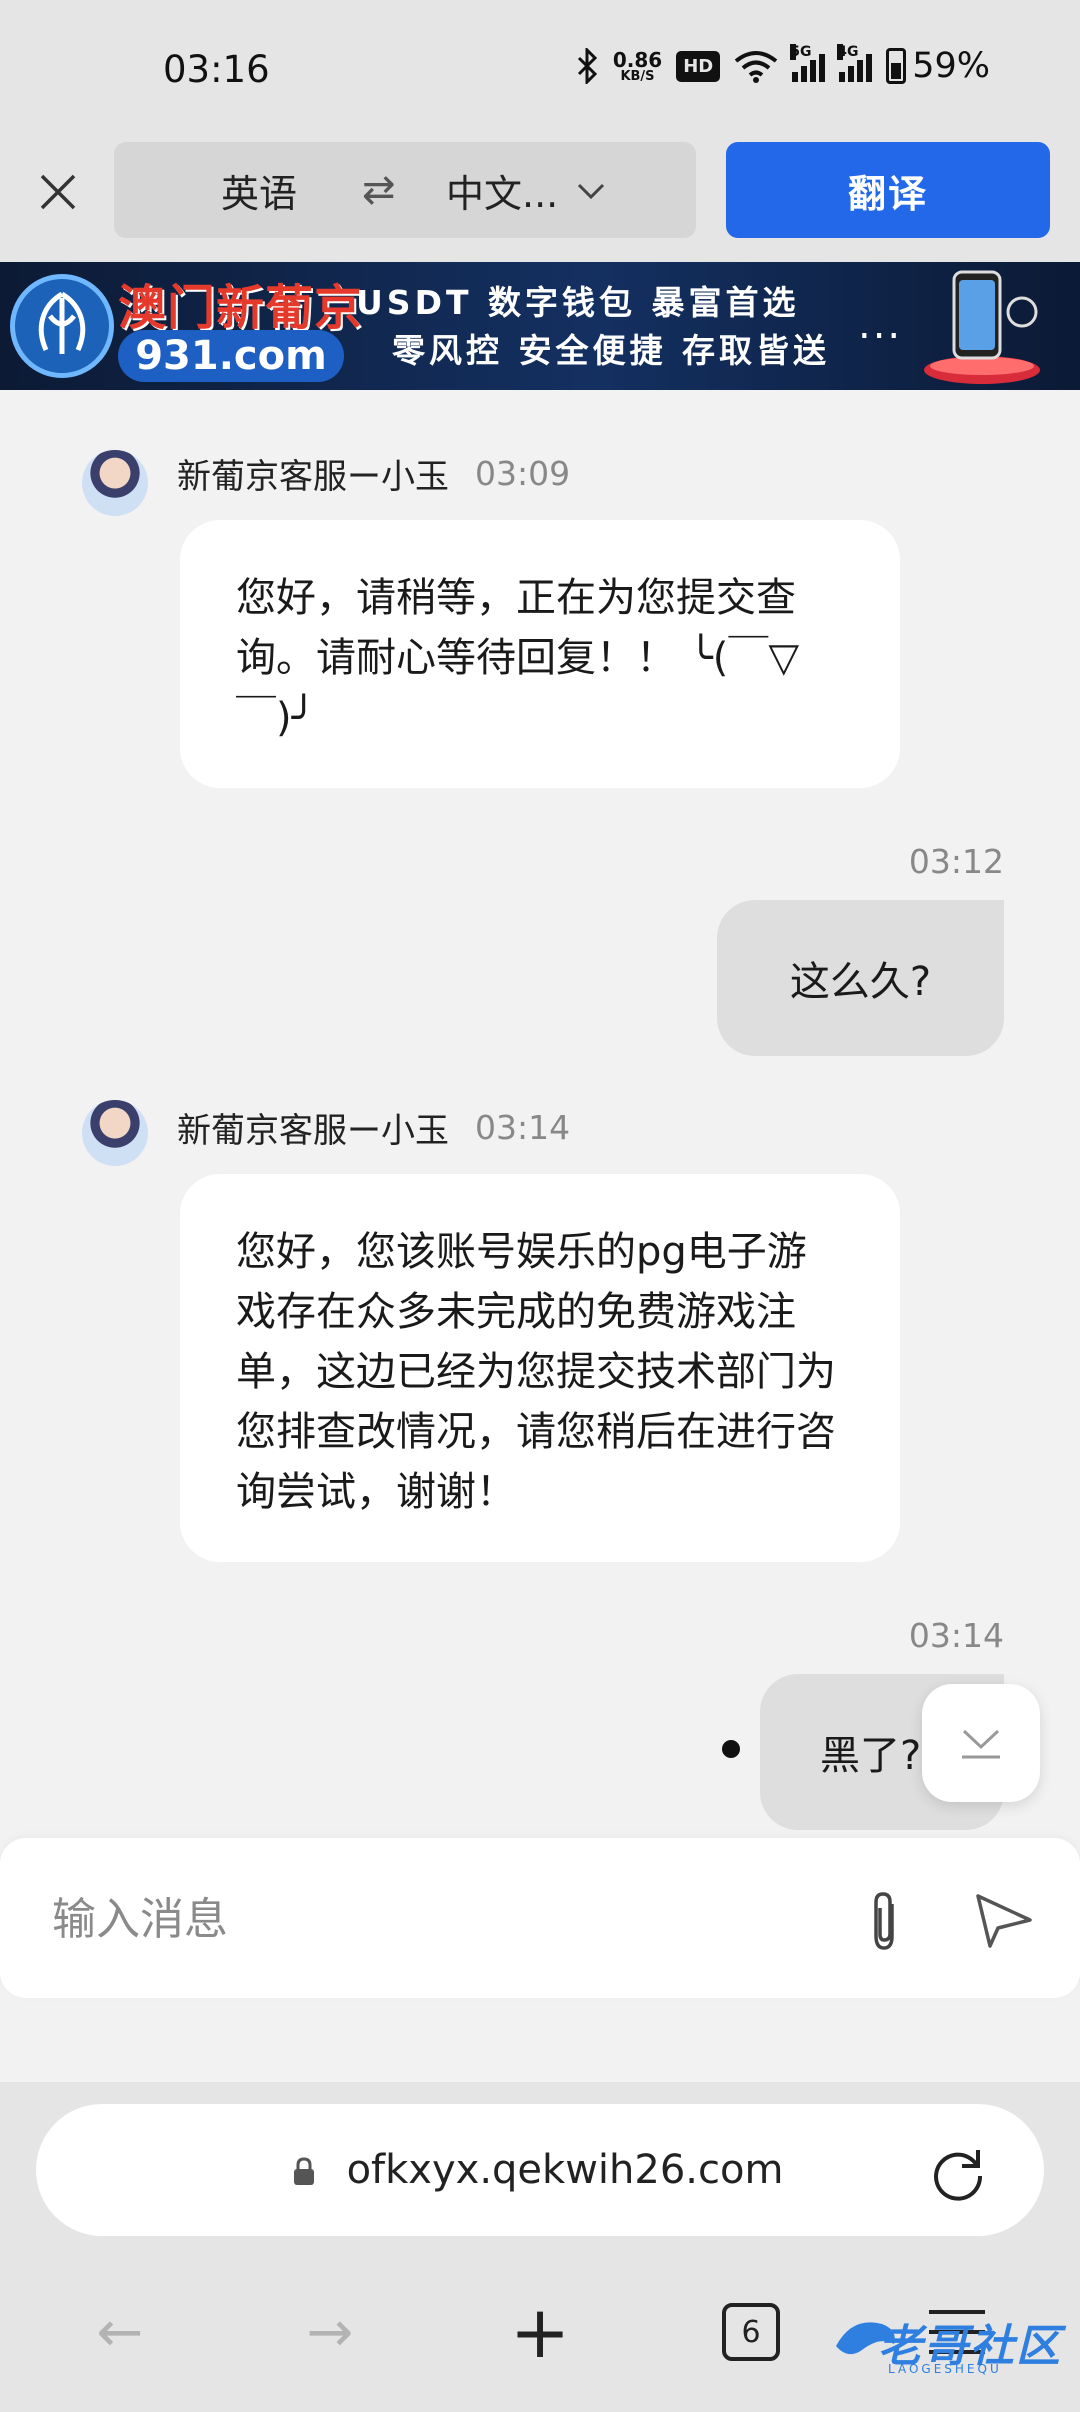 This screenshot has height=2412, width=1080. What do you see at coordinates (951, 66) in the screenshot?
I see `battery-percent: 59%` at bounding box center [951, 66].